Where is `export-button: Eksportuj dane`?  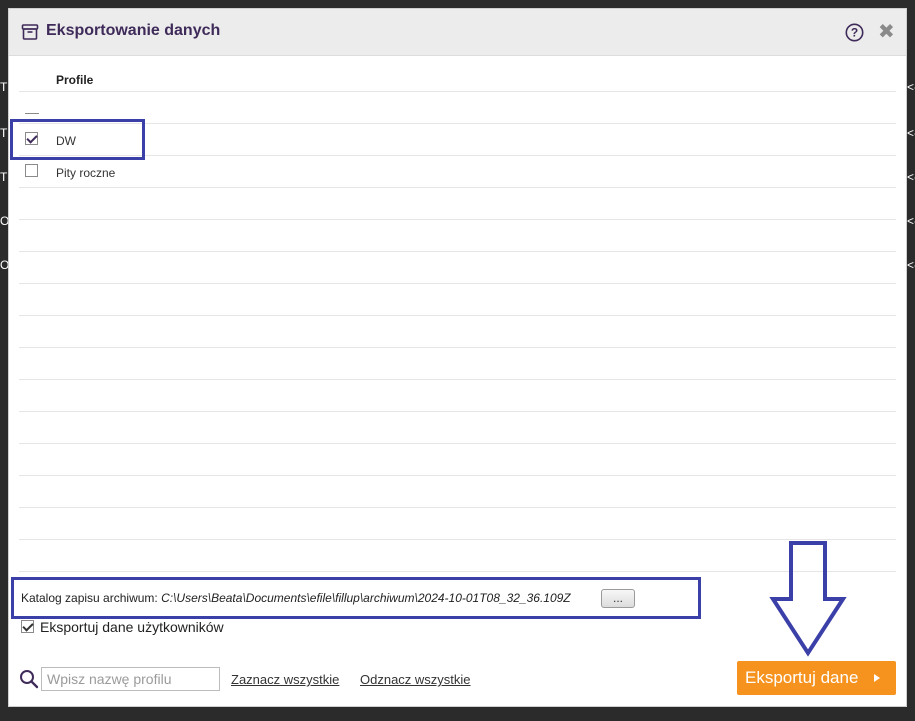
export-button: Eksportuj dane is located at coordinates (816, 678).